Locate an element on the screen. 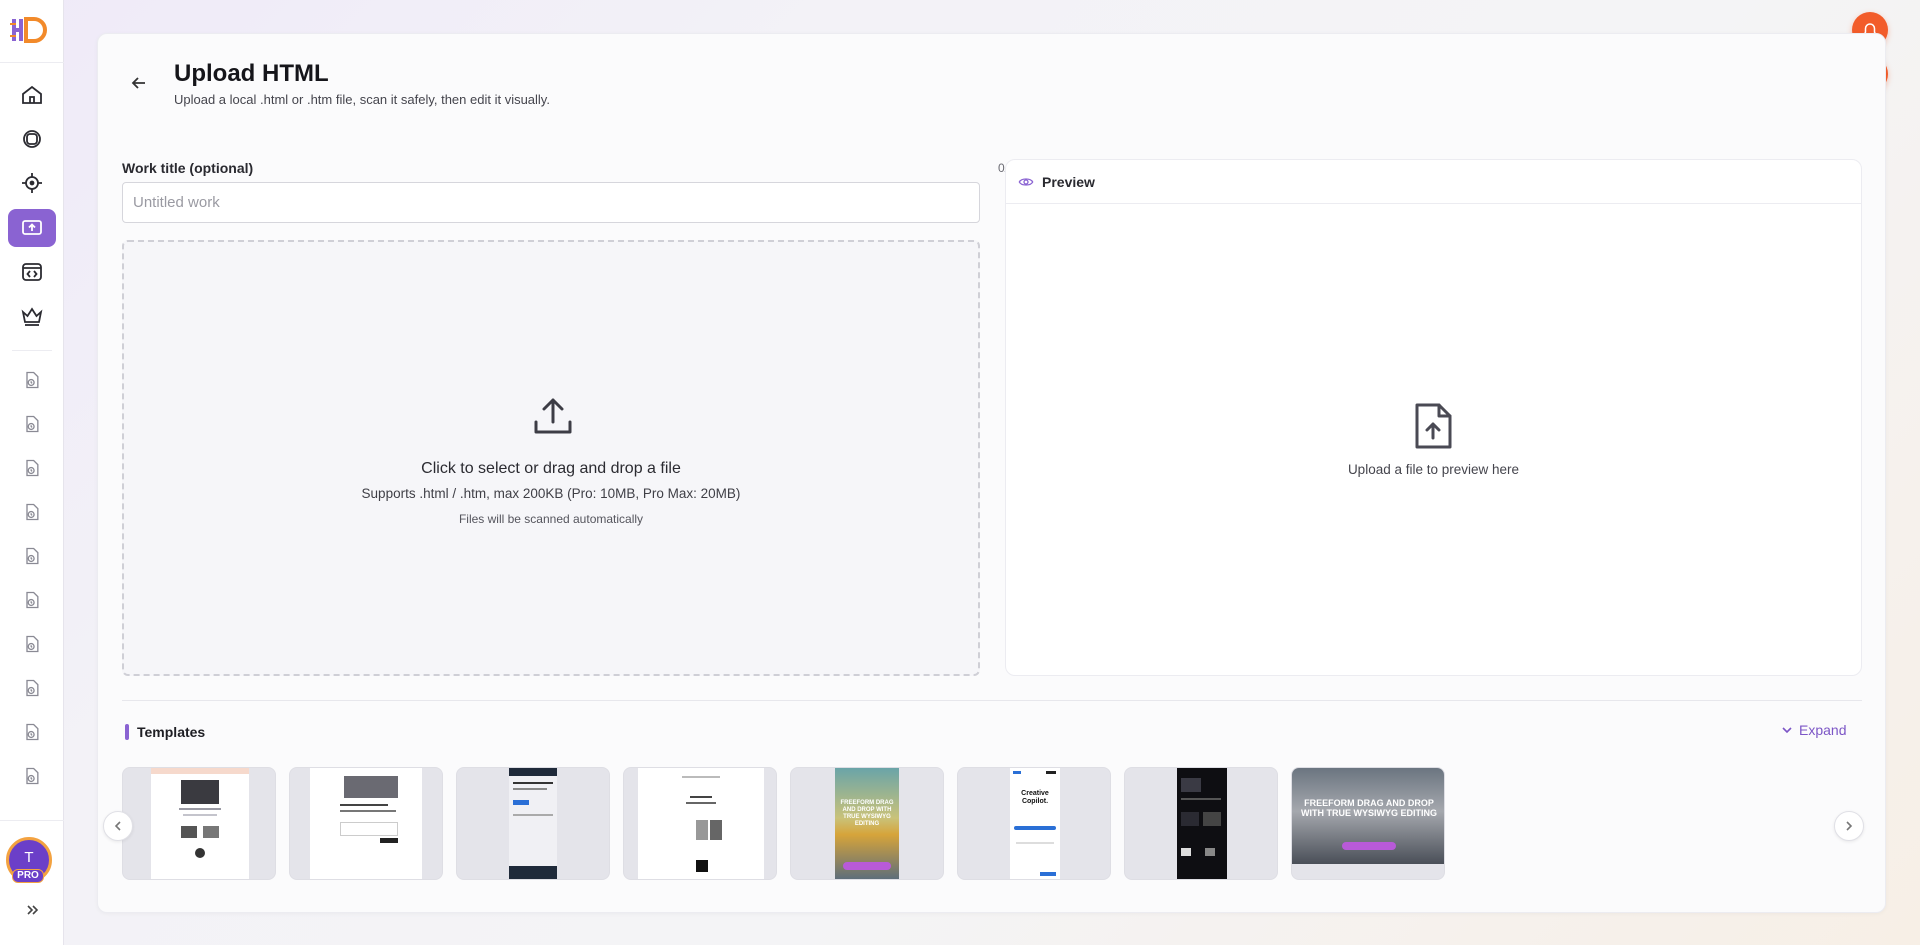  nav-premium is located at coordinates (32, 316).